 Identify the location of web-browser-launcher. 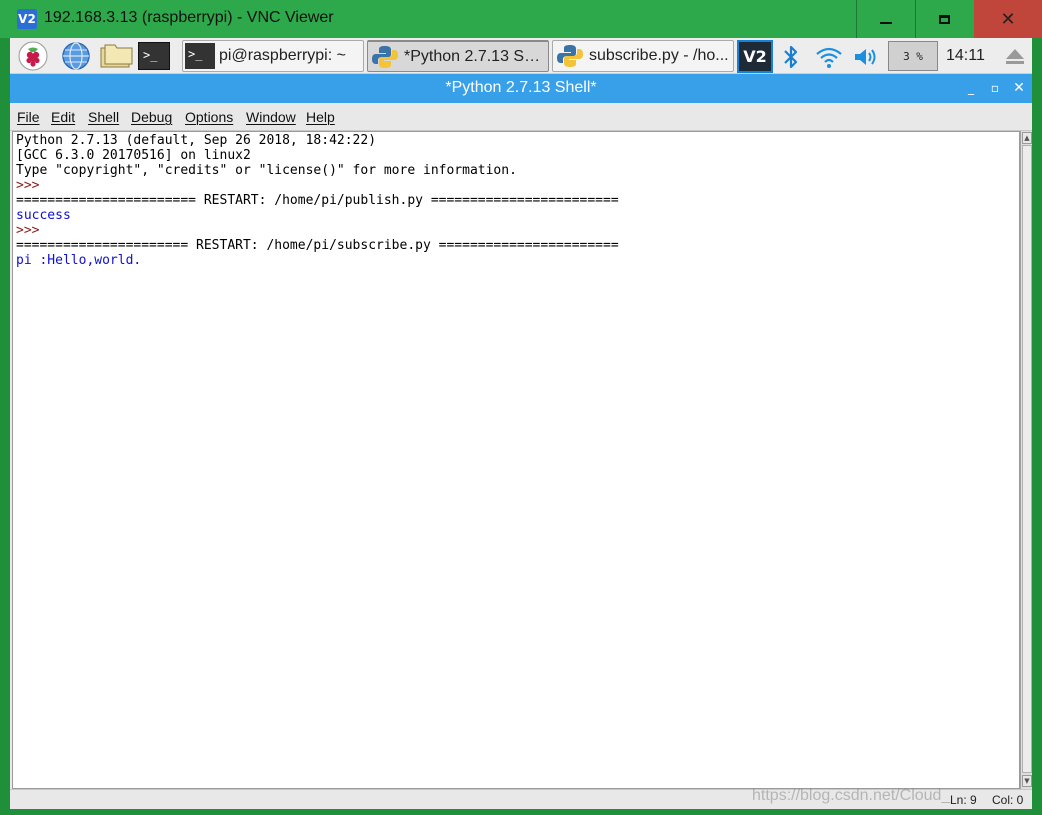
(76, 56).